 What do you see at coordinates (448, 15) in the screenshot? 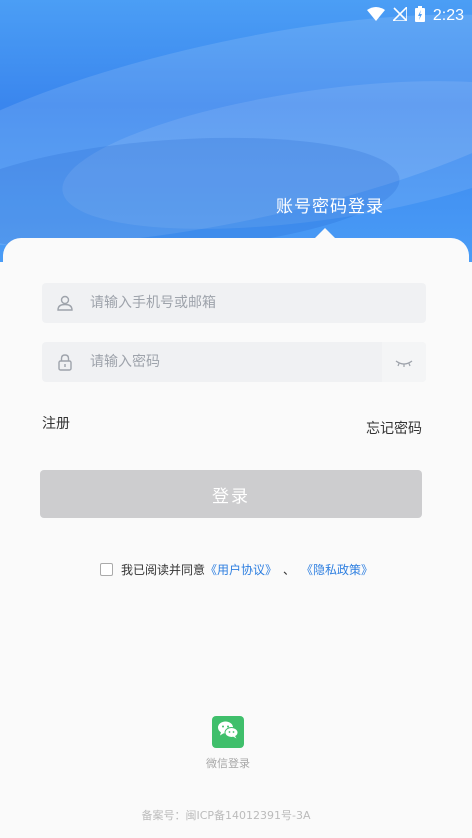
I see `status-time: 2:23` at bounding box center [448, 15].